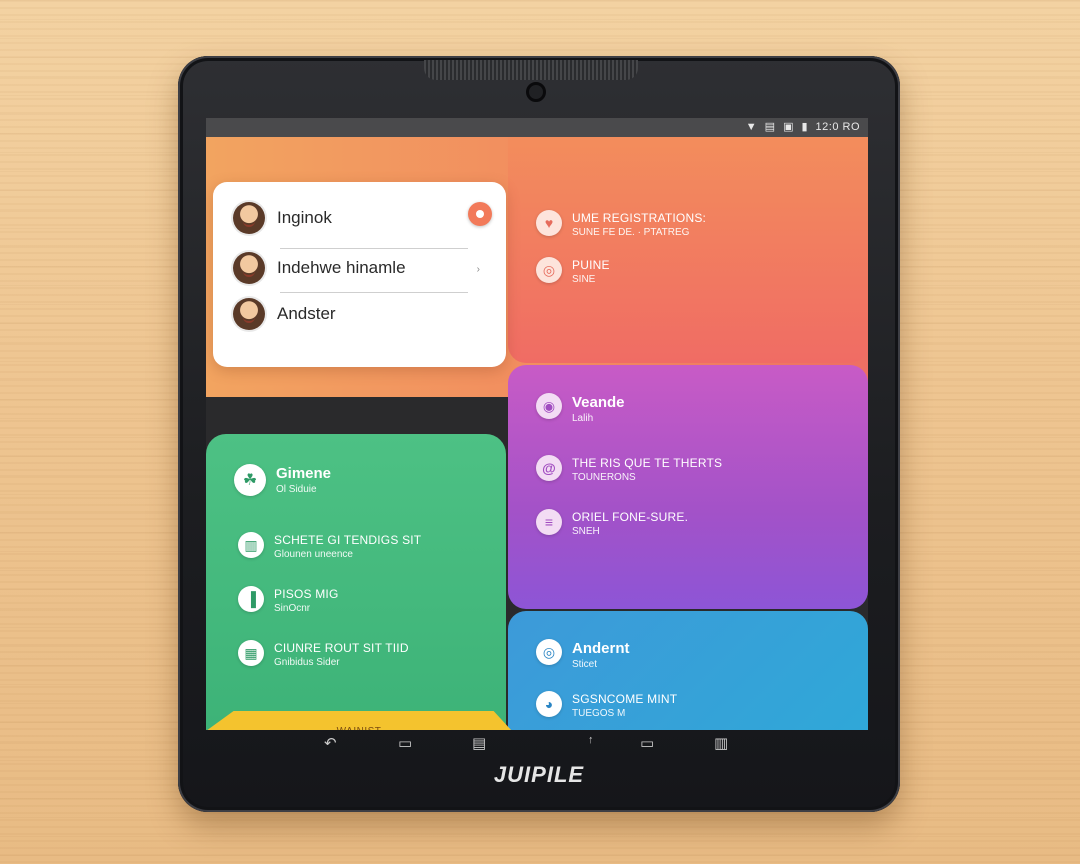 This screenshot has width=1080, height=864. I want to click on list-item: ▥ SCHETE GI TENDIGS SIT Glounen uneence, so click(329, 547).